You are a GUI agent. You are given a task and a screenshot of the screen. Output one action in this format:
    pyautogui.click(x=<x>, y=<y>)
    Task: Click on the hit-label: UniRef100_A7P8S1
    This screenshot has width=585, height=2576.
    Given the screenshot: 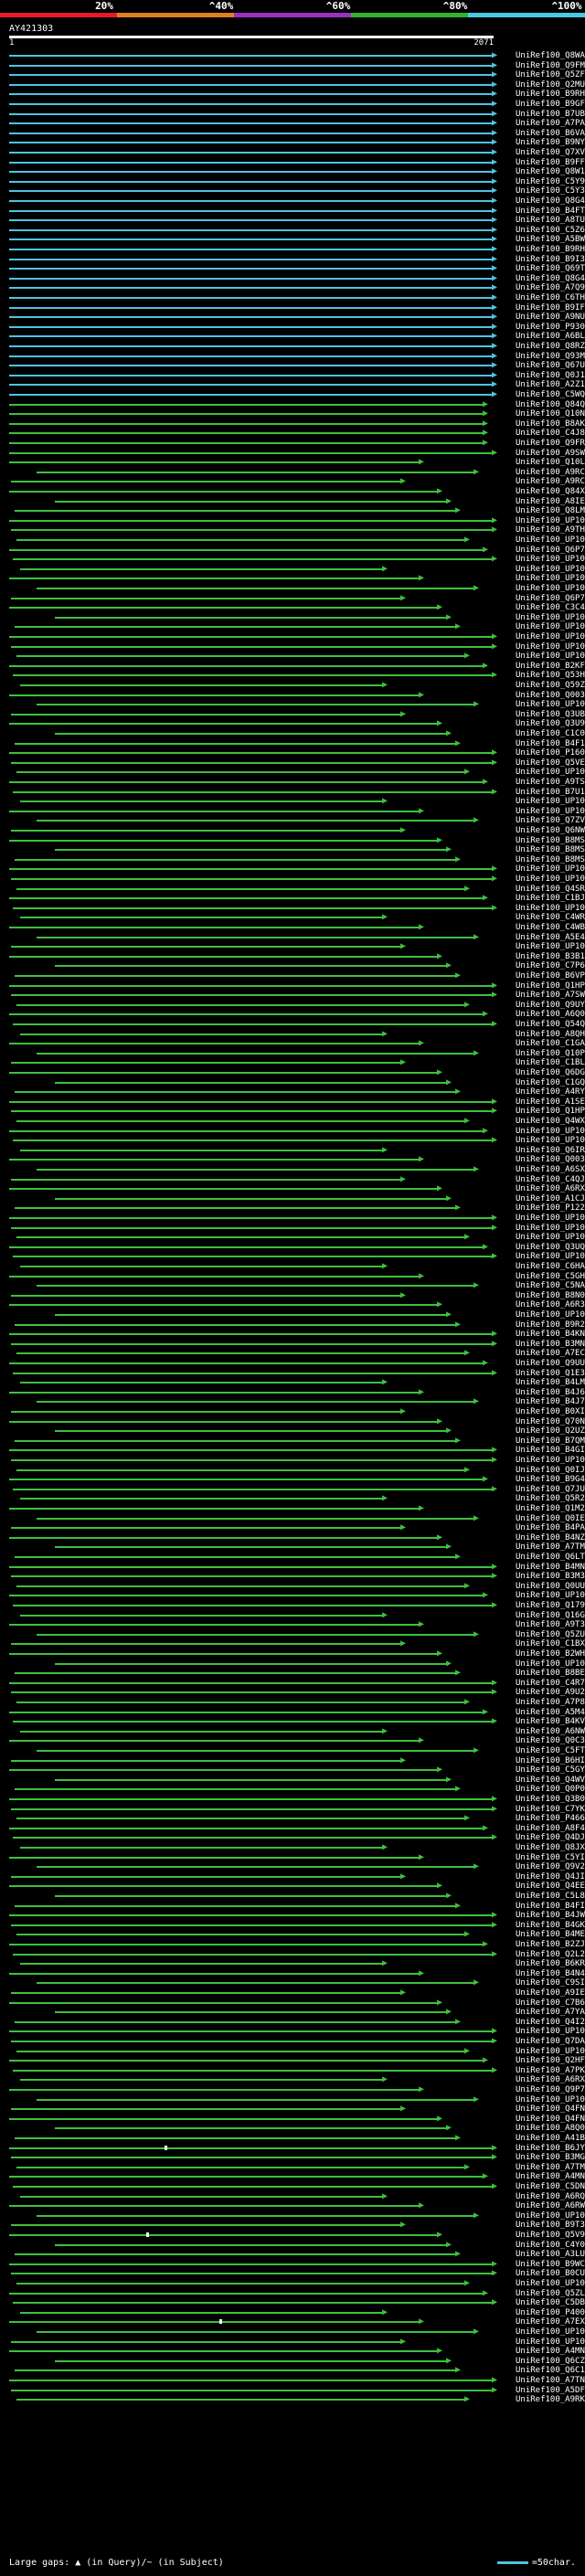 What is the action you would take?
    pyautogui.click(x=550, y=1703)
    